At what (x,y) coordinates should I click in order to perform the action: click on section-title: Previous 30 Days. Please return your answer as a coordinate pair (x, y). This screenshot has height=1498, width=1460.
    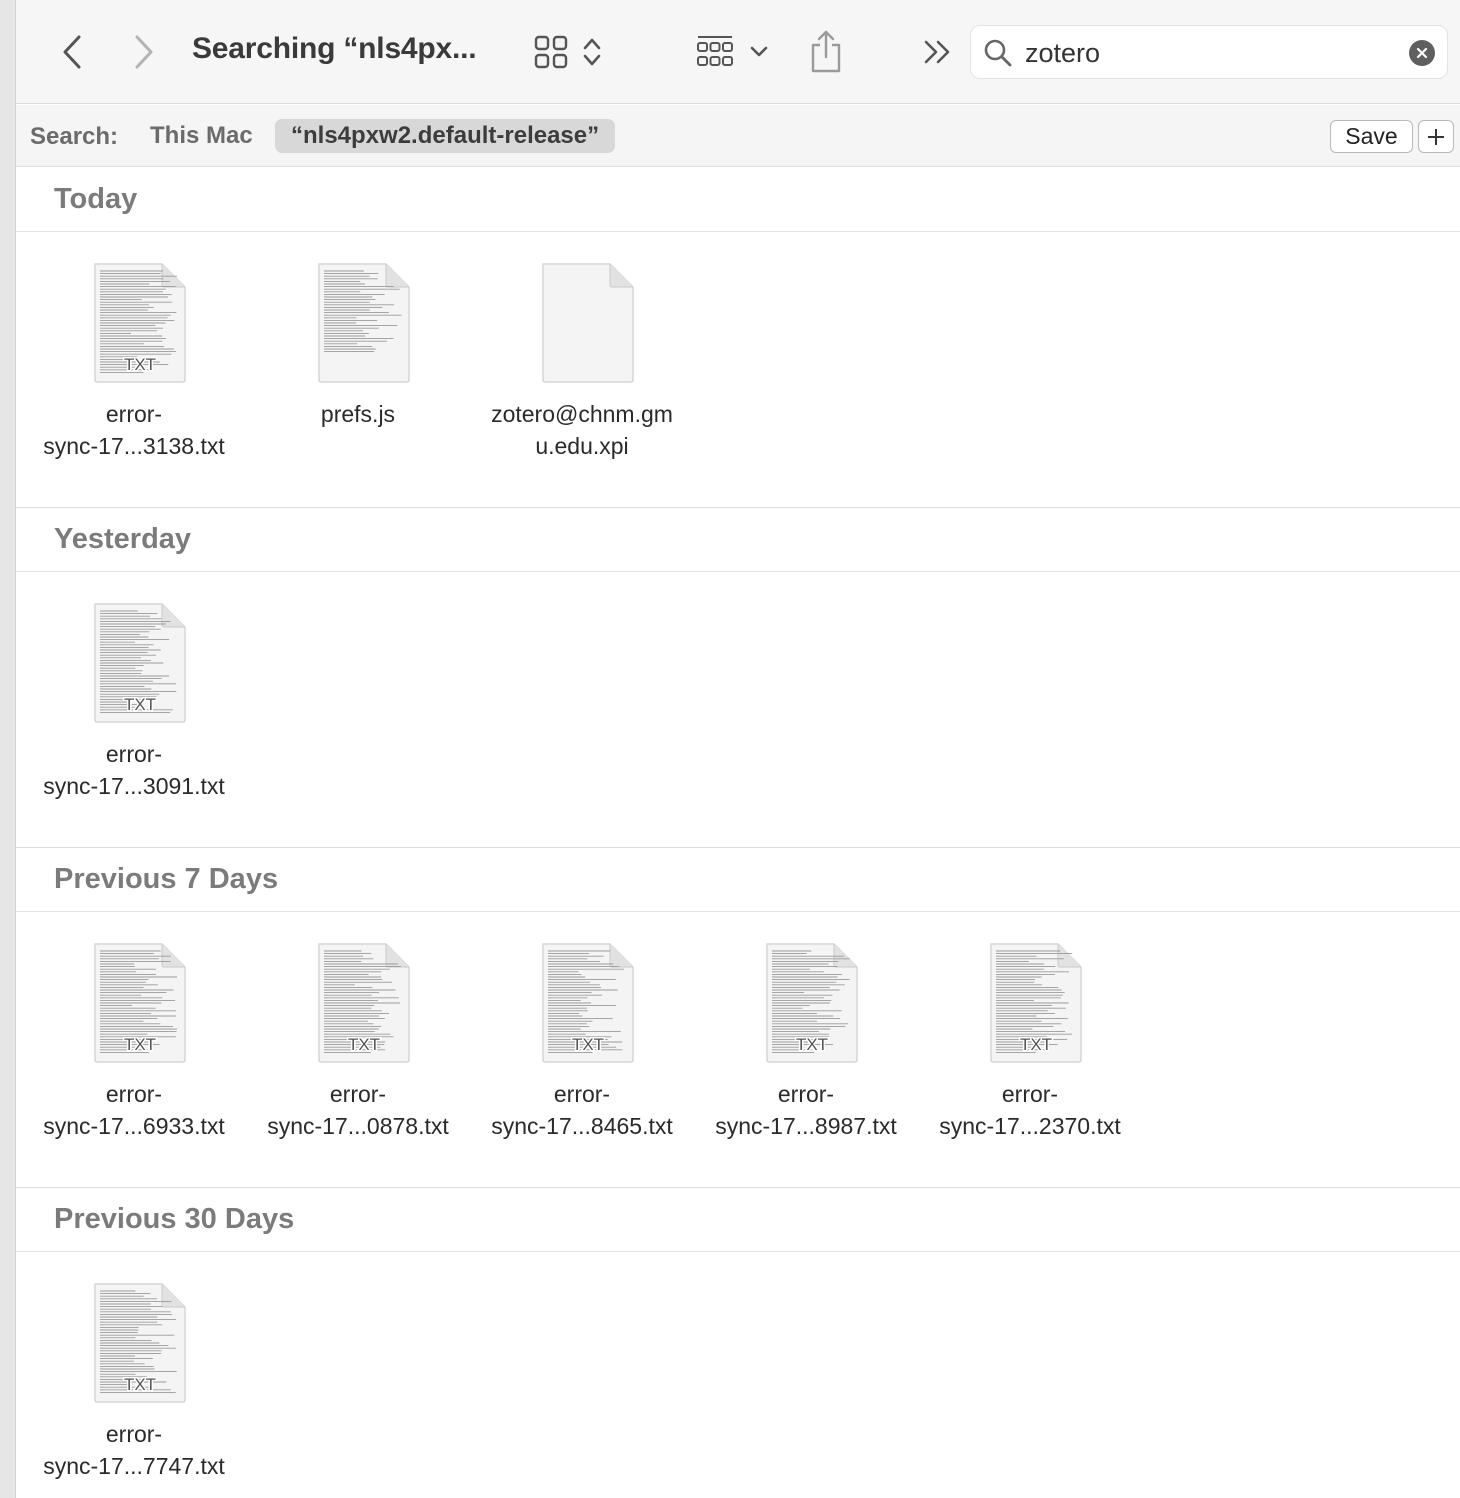
    Looking at the image, I should click on (174, 1219).